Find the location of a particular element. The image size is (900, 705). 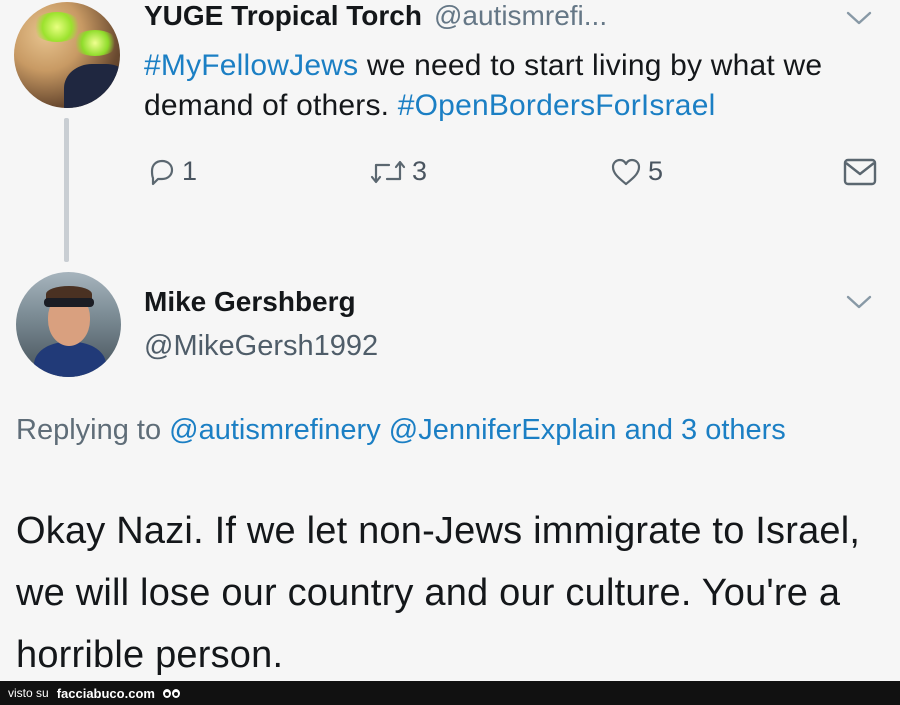

tweet2-avatar is located at coordinates (68, 324).